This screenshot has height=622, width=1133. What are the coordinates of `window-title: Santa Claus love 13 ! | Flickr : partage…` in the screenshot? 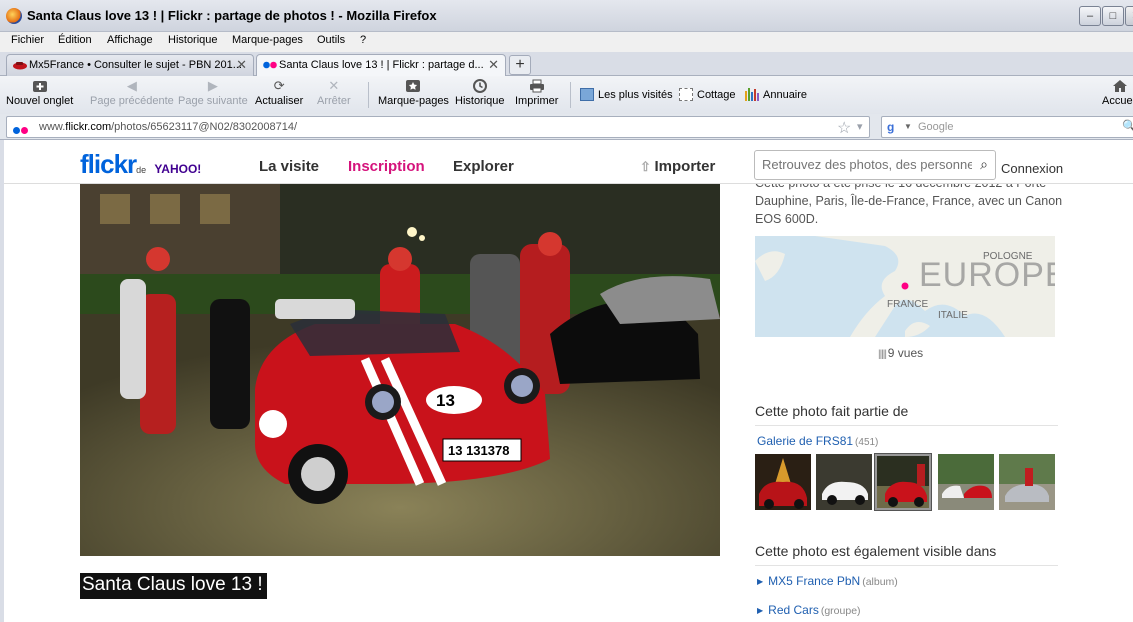 It's located at (232, 15).